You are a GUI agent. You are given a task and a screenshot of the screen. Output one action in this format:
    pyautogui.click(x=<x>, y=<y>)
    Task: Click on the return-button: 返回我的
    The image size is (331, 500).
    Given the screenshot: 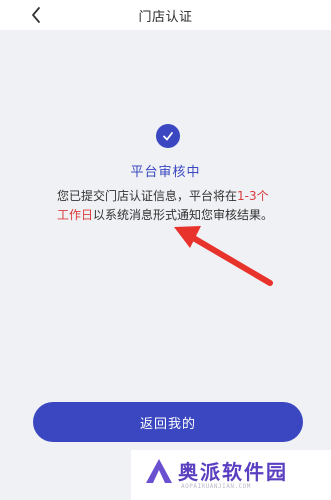 What is the action you would take?
    pyautogui.click(x=168, y=422)
    